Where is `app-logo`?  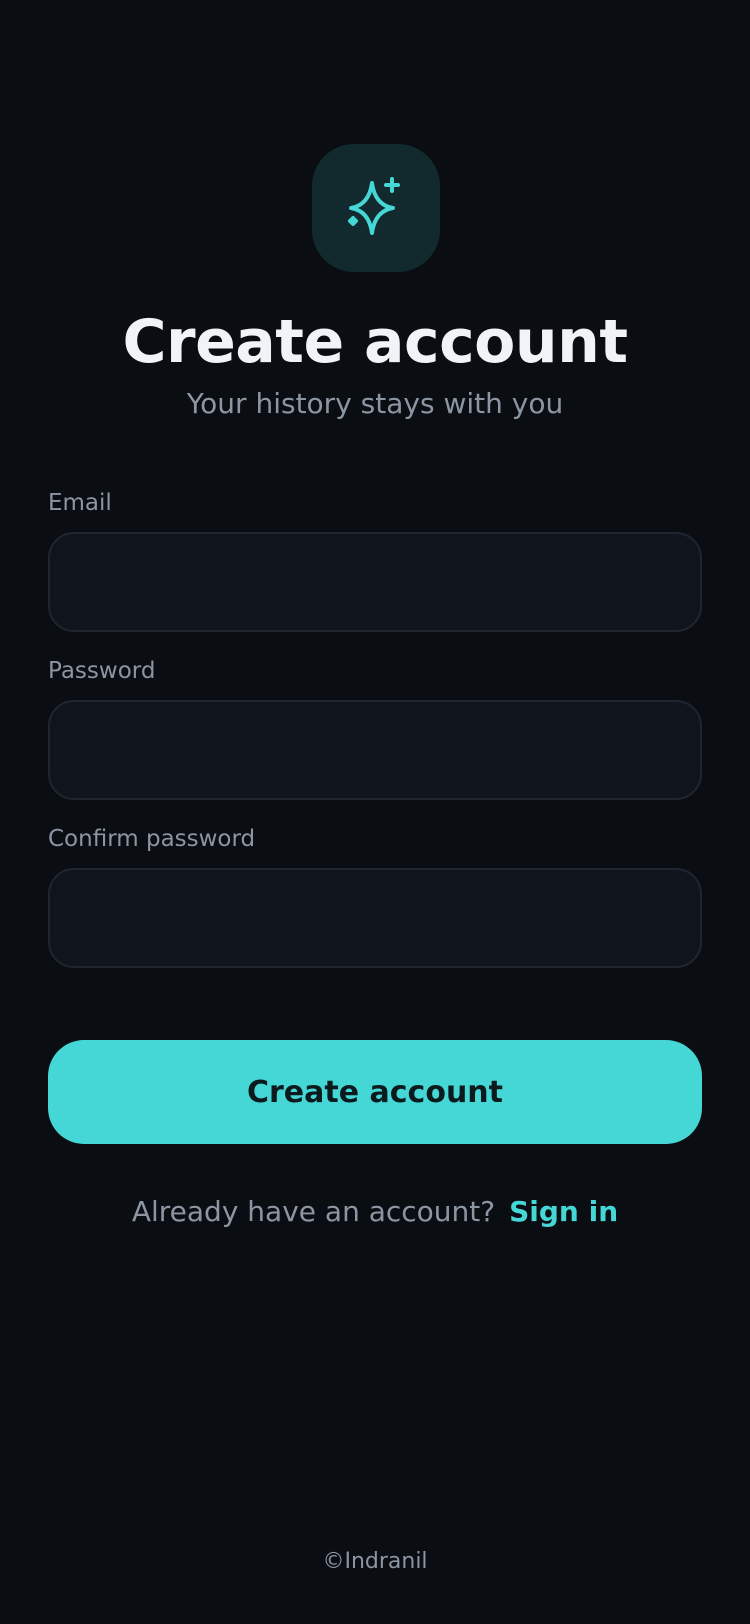
app-logo is located at coordinates (376, 208).